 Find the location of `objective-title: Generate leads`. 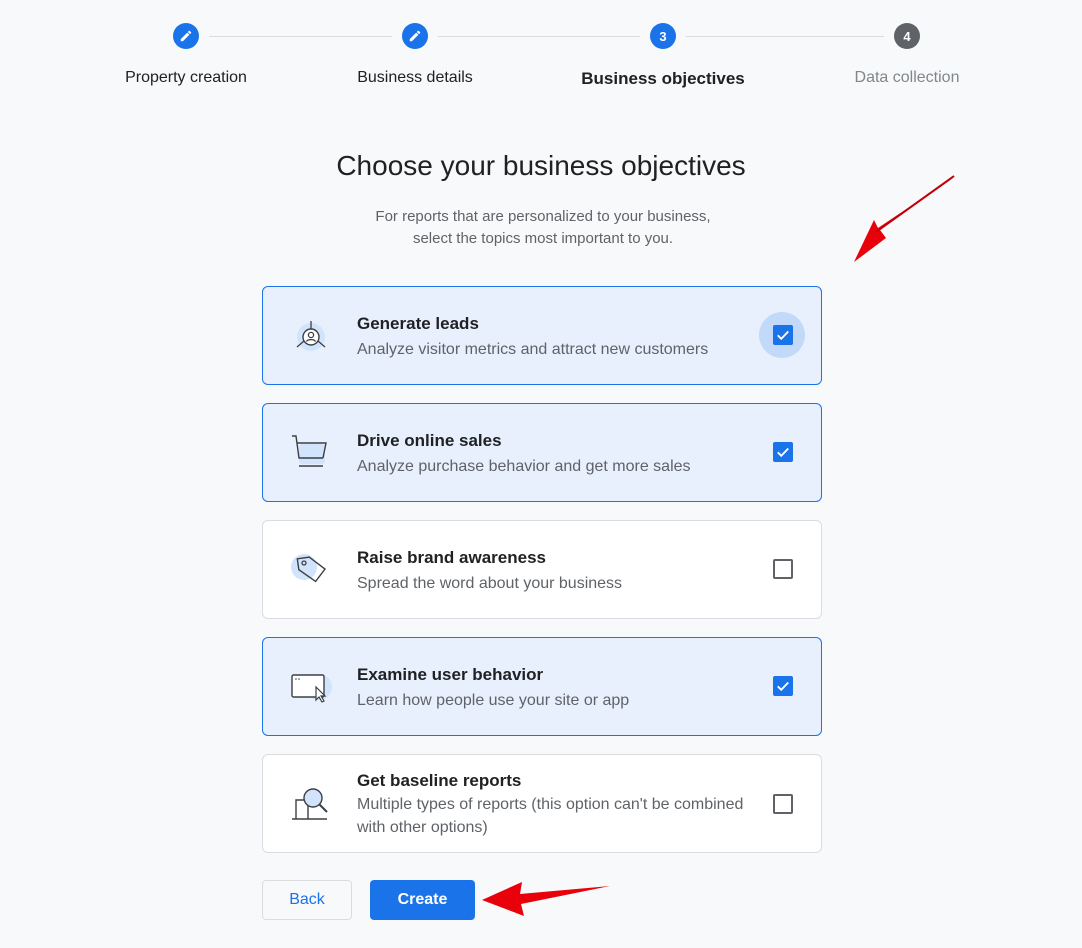

objective-title: Generate leads is located at coordinates (418, 323).